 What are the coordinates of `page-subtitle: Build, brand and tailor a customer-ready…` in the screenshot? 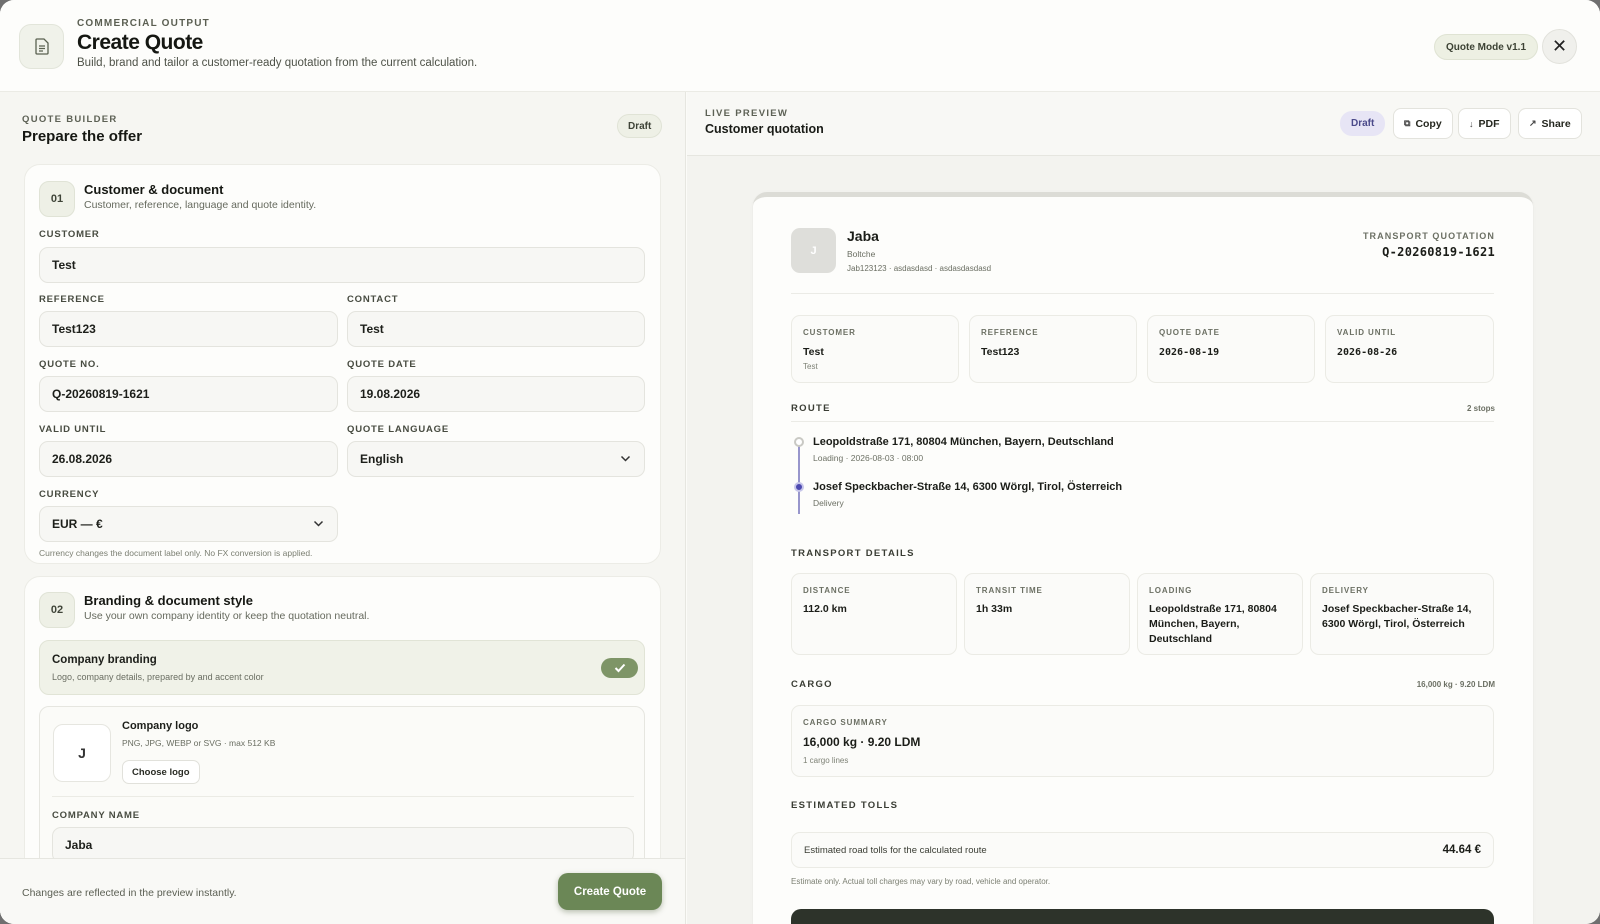 It's located at (277, 63).